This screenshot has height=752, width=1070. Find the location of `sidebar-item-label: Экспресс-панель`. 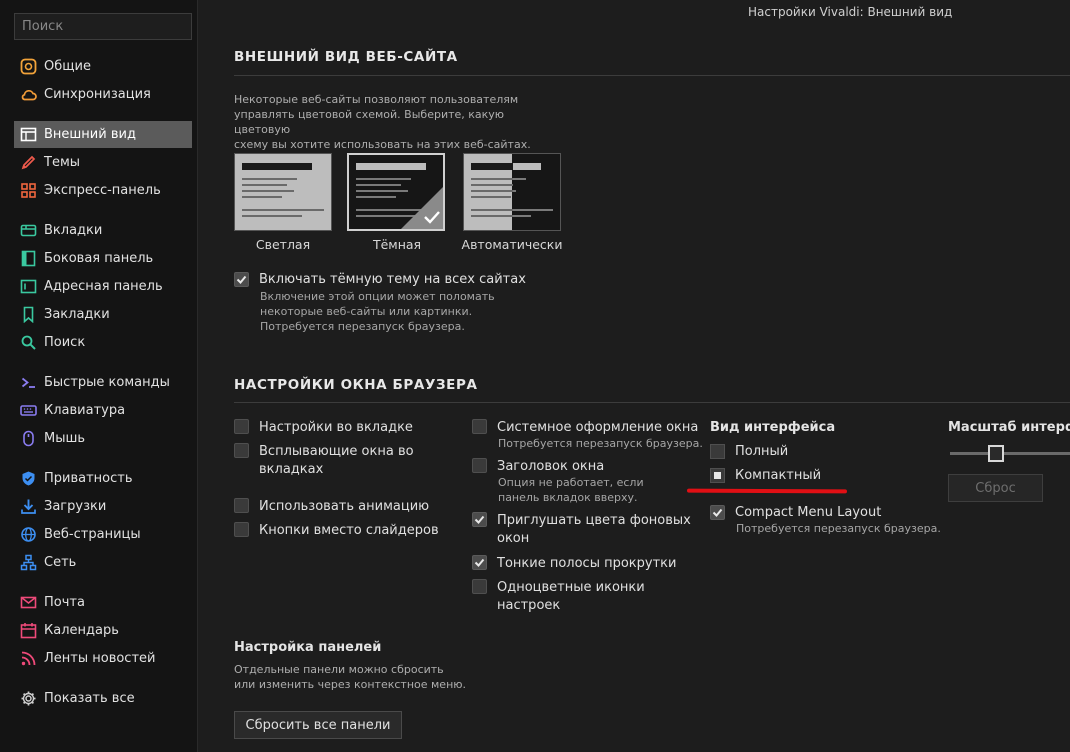

sidebar-item-label: Экспресс-панель is located at coordinates (102, 190).